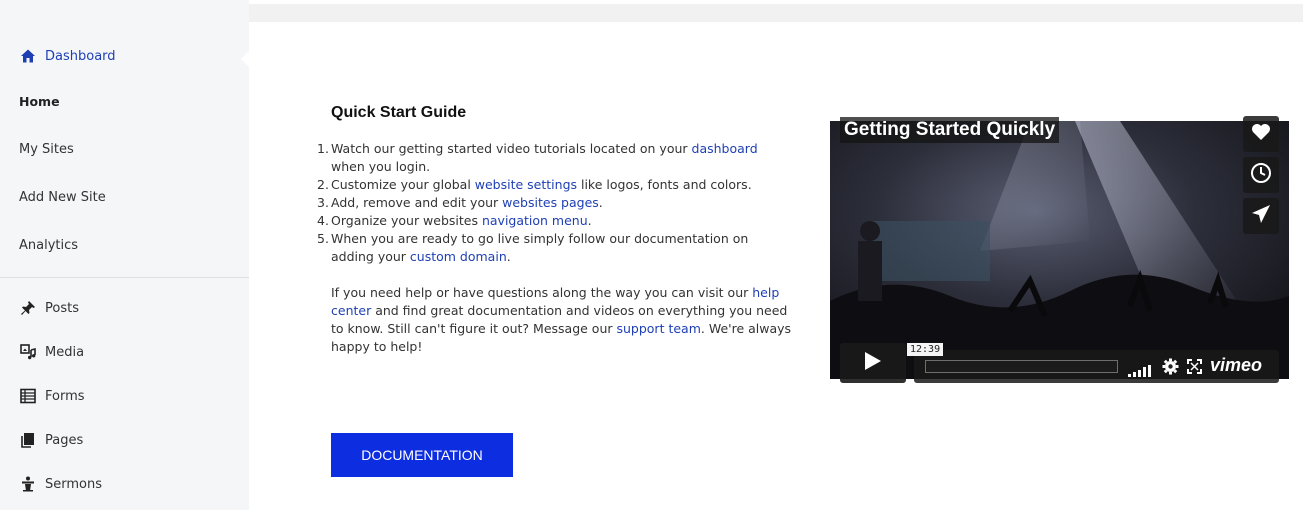  Describe the element at coordinates (399, 112) in the screenshot. I see `quick-start-title: Quick Start Guide` at that location.